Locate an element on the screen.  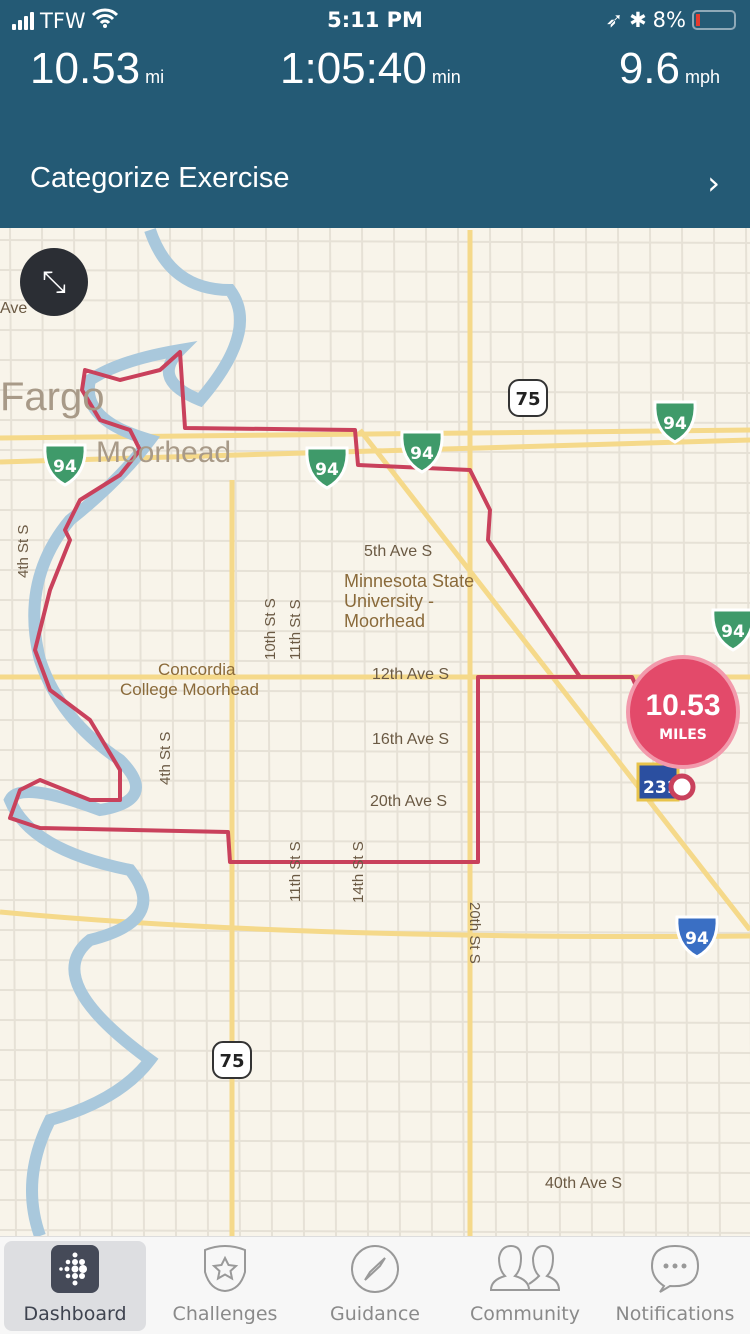
duration-stat: 1:05:40 min is located at coordinates (370, 69).